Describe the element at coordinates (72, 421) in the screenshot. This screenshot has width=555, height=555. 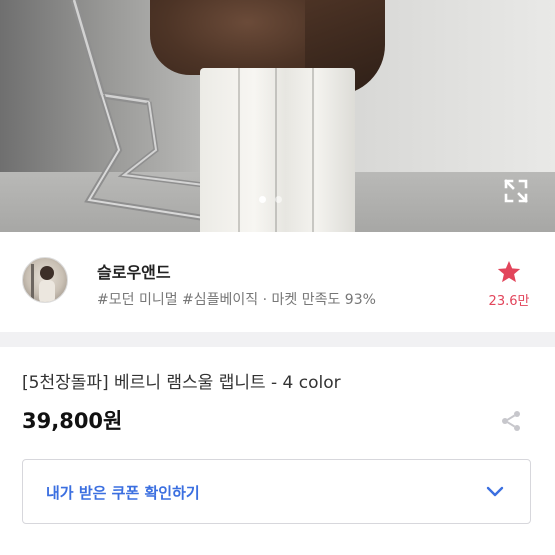
I see `product-price: 39,800원` at that location.